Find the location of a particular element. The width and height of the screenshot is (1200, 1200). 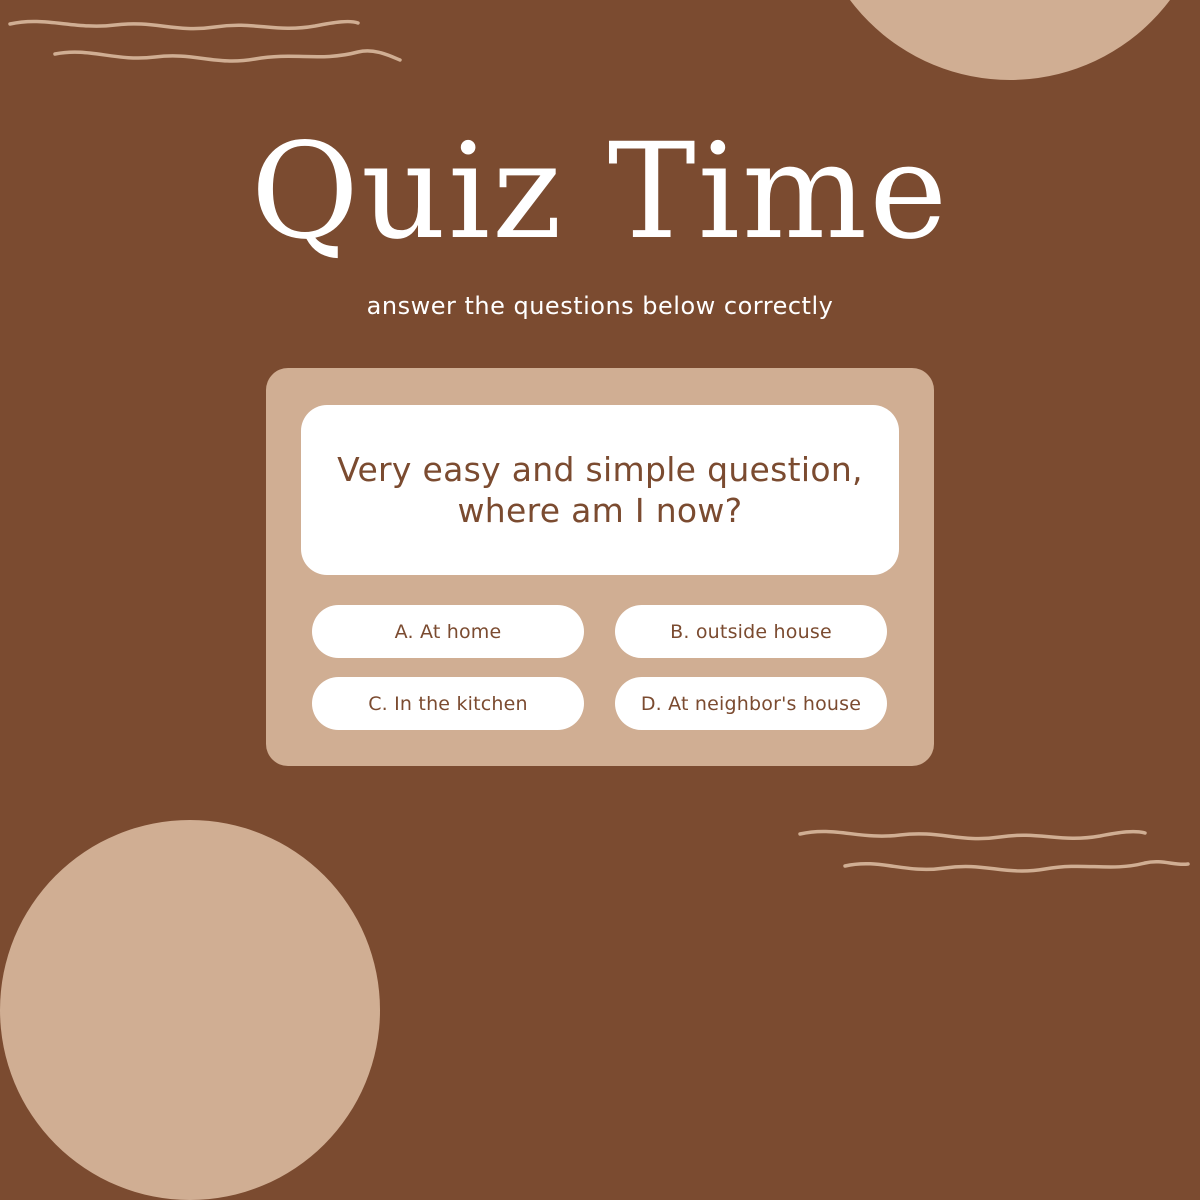

decorative-waves-top-left is located at coordinates (205, 41).